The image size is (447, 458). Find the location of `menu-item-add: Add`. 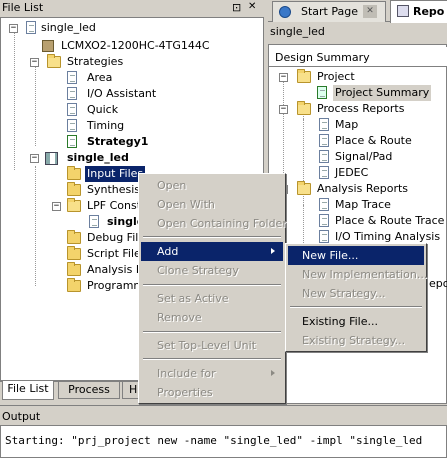

menu-item-add: Add is located at coordinates (212, 251).